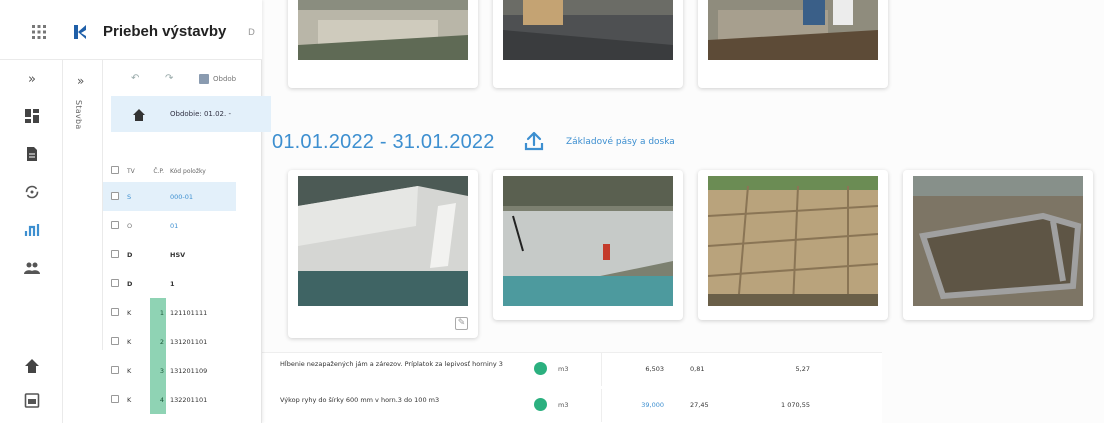  I want to click on redo-icon: ↷, so click(169, 78).